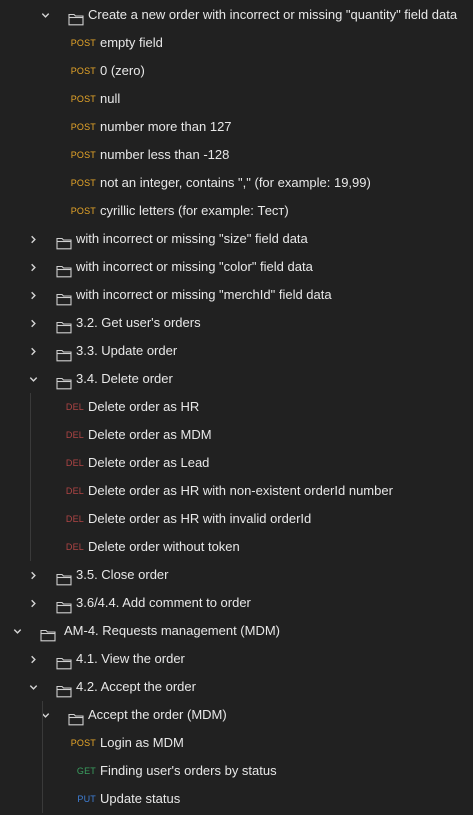 The height and width of the screenshot is (815, 473). Describe the element at coordinates (200, 518) in the screenshot. I see `request-label: Delete order as HR with invalid orderId` at that location.